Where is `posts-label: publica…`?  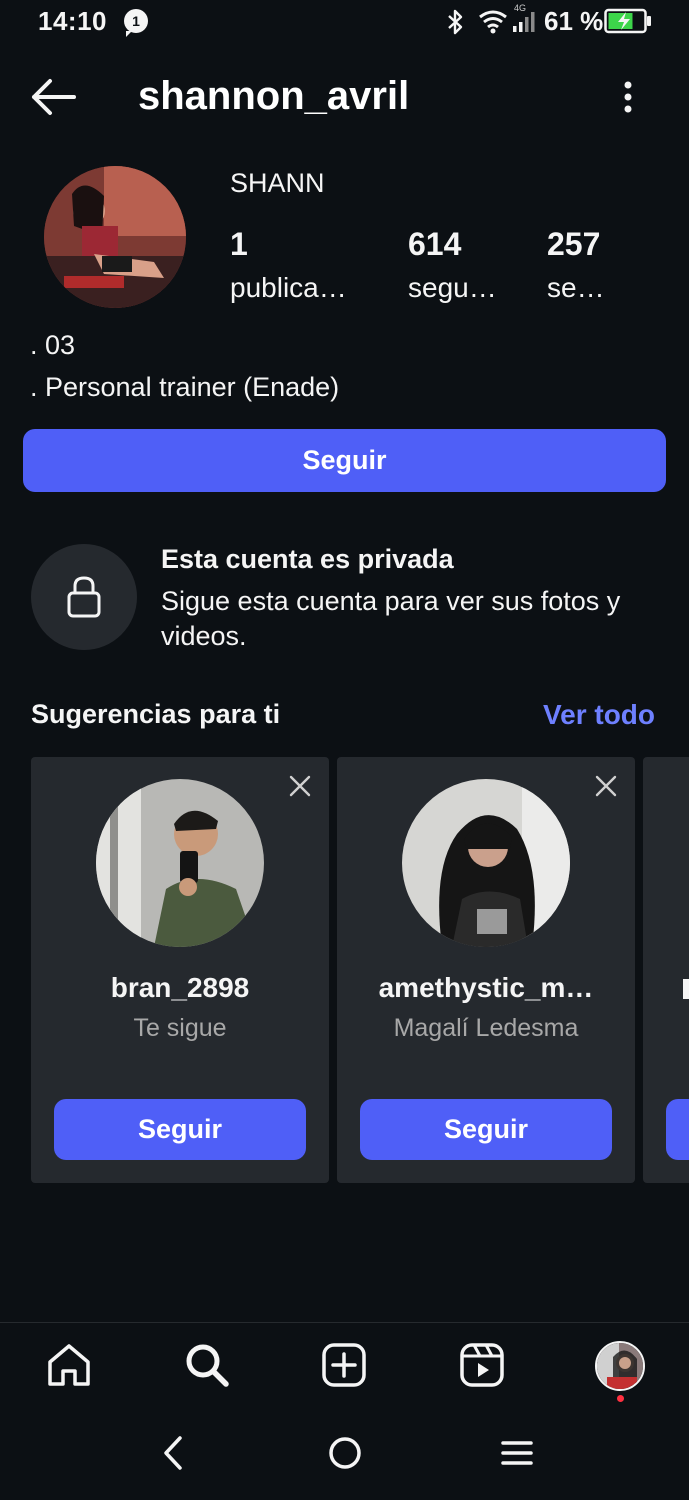
posts-label: publica… is located at coordinates (288, 288).